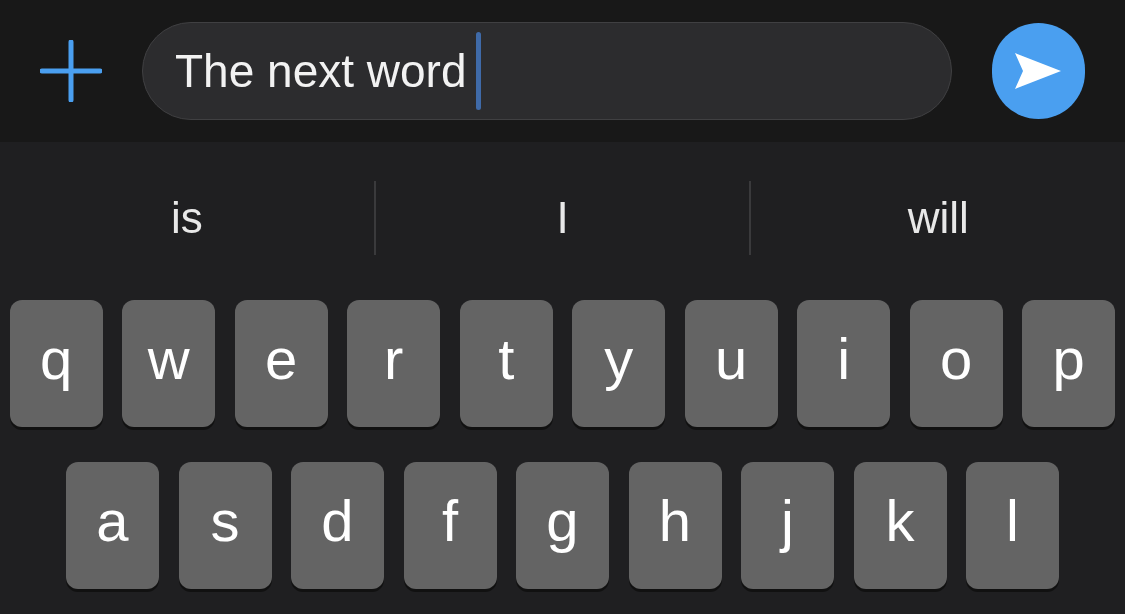 The width and height of the screenshot is (1125, 614). I want to click on key: q, so click(56, 363).